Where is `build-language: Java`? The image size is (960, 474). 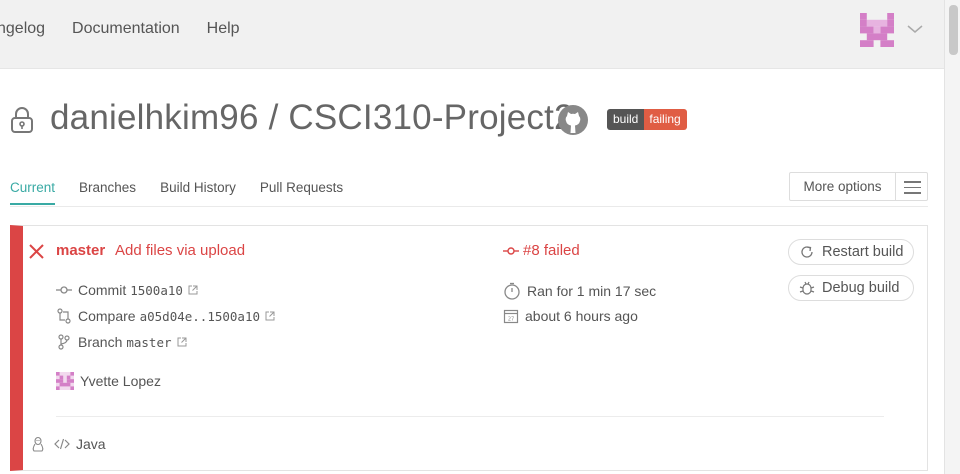 build-language: Java is located at coordinates (91, 444).